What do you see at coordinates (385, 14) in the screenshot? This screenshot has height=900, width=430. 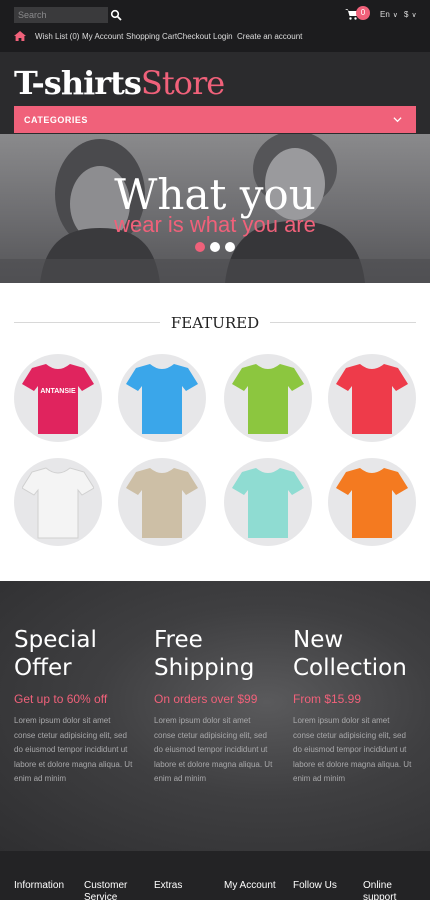 I see `language-label: En` at bounding box center [385, 14].